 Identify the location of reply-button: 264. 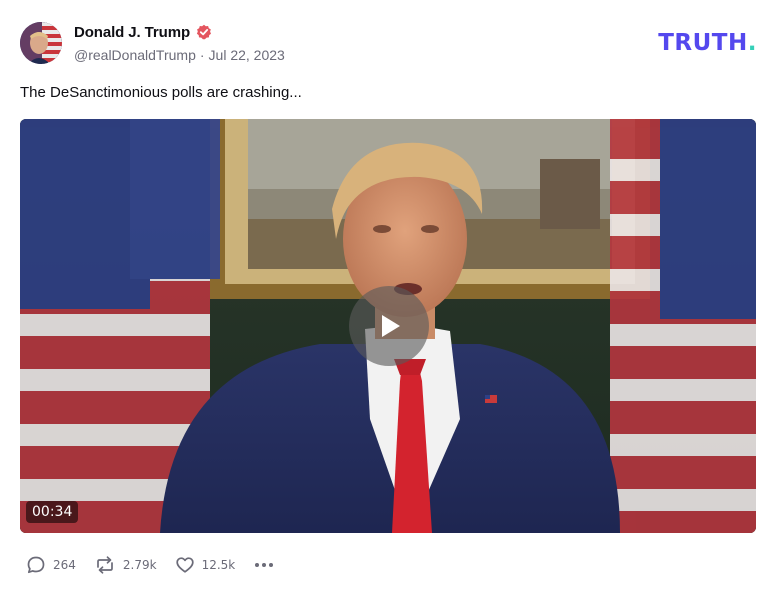
(51, 565).